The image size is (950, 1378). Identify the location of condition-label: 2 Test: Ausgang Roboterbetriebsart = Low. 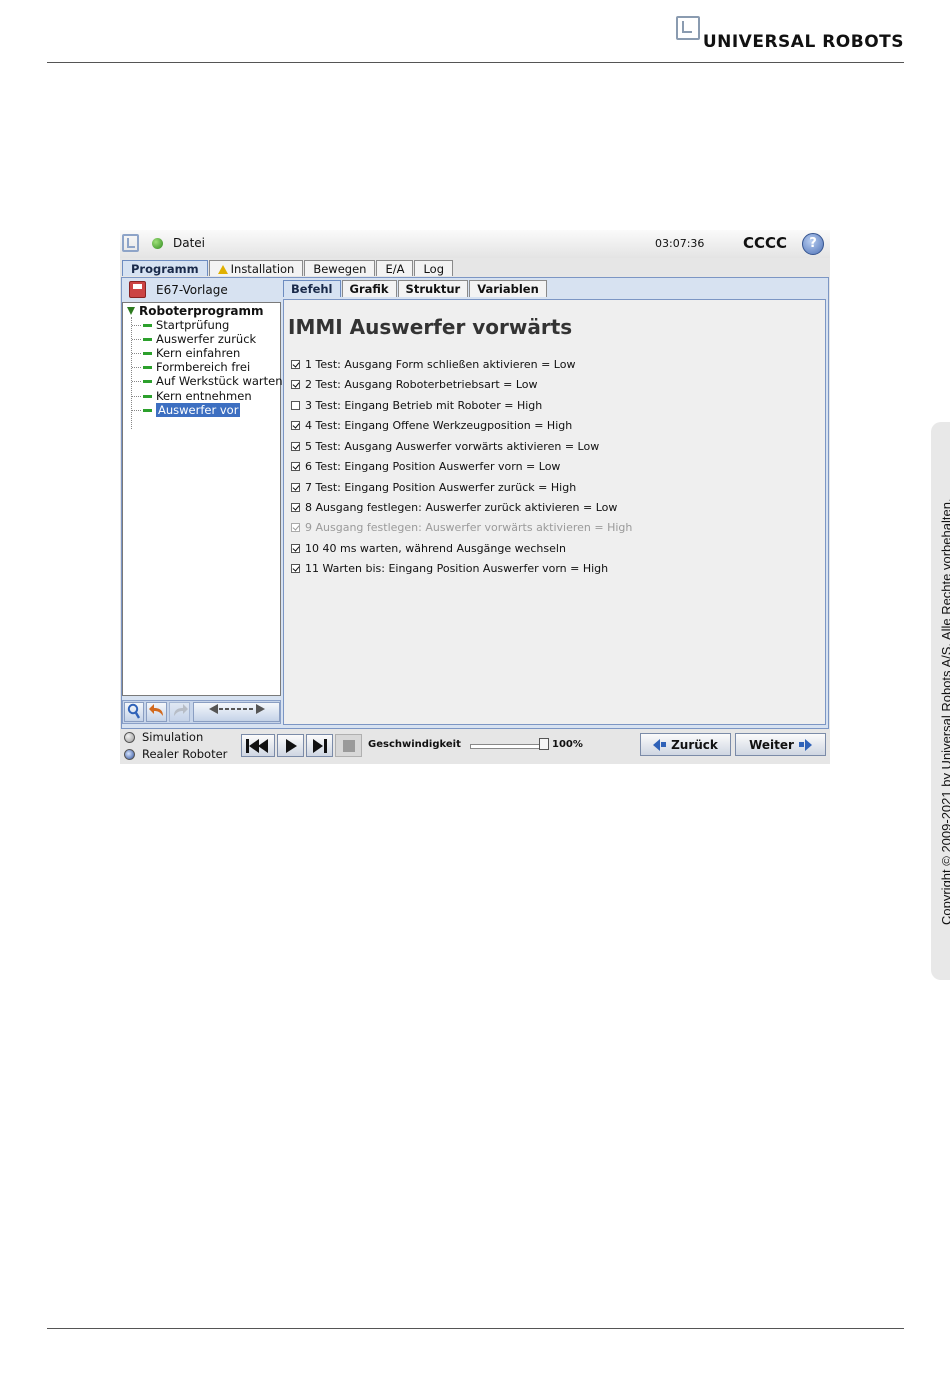
(421, 384).